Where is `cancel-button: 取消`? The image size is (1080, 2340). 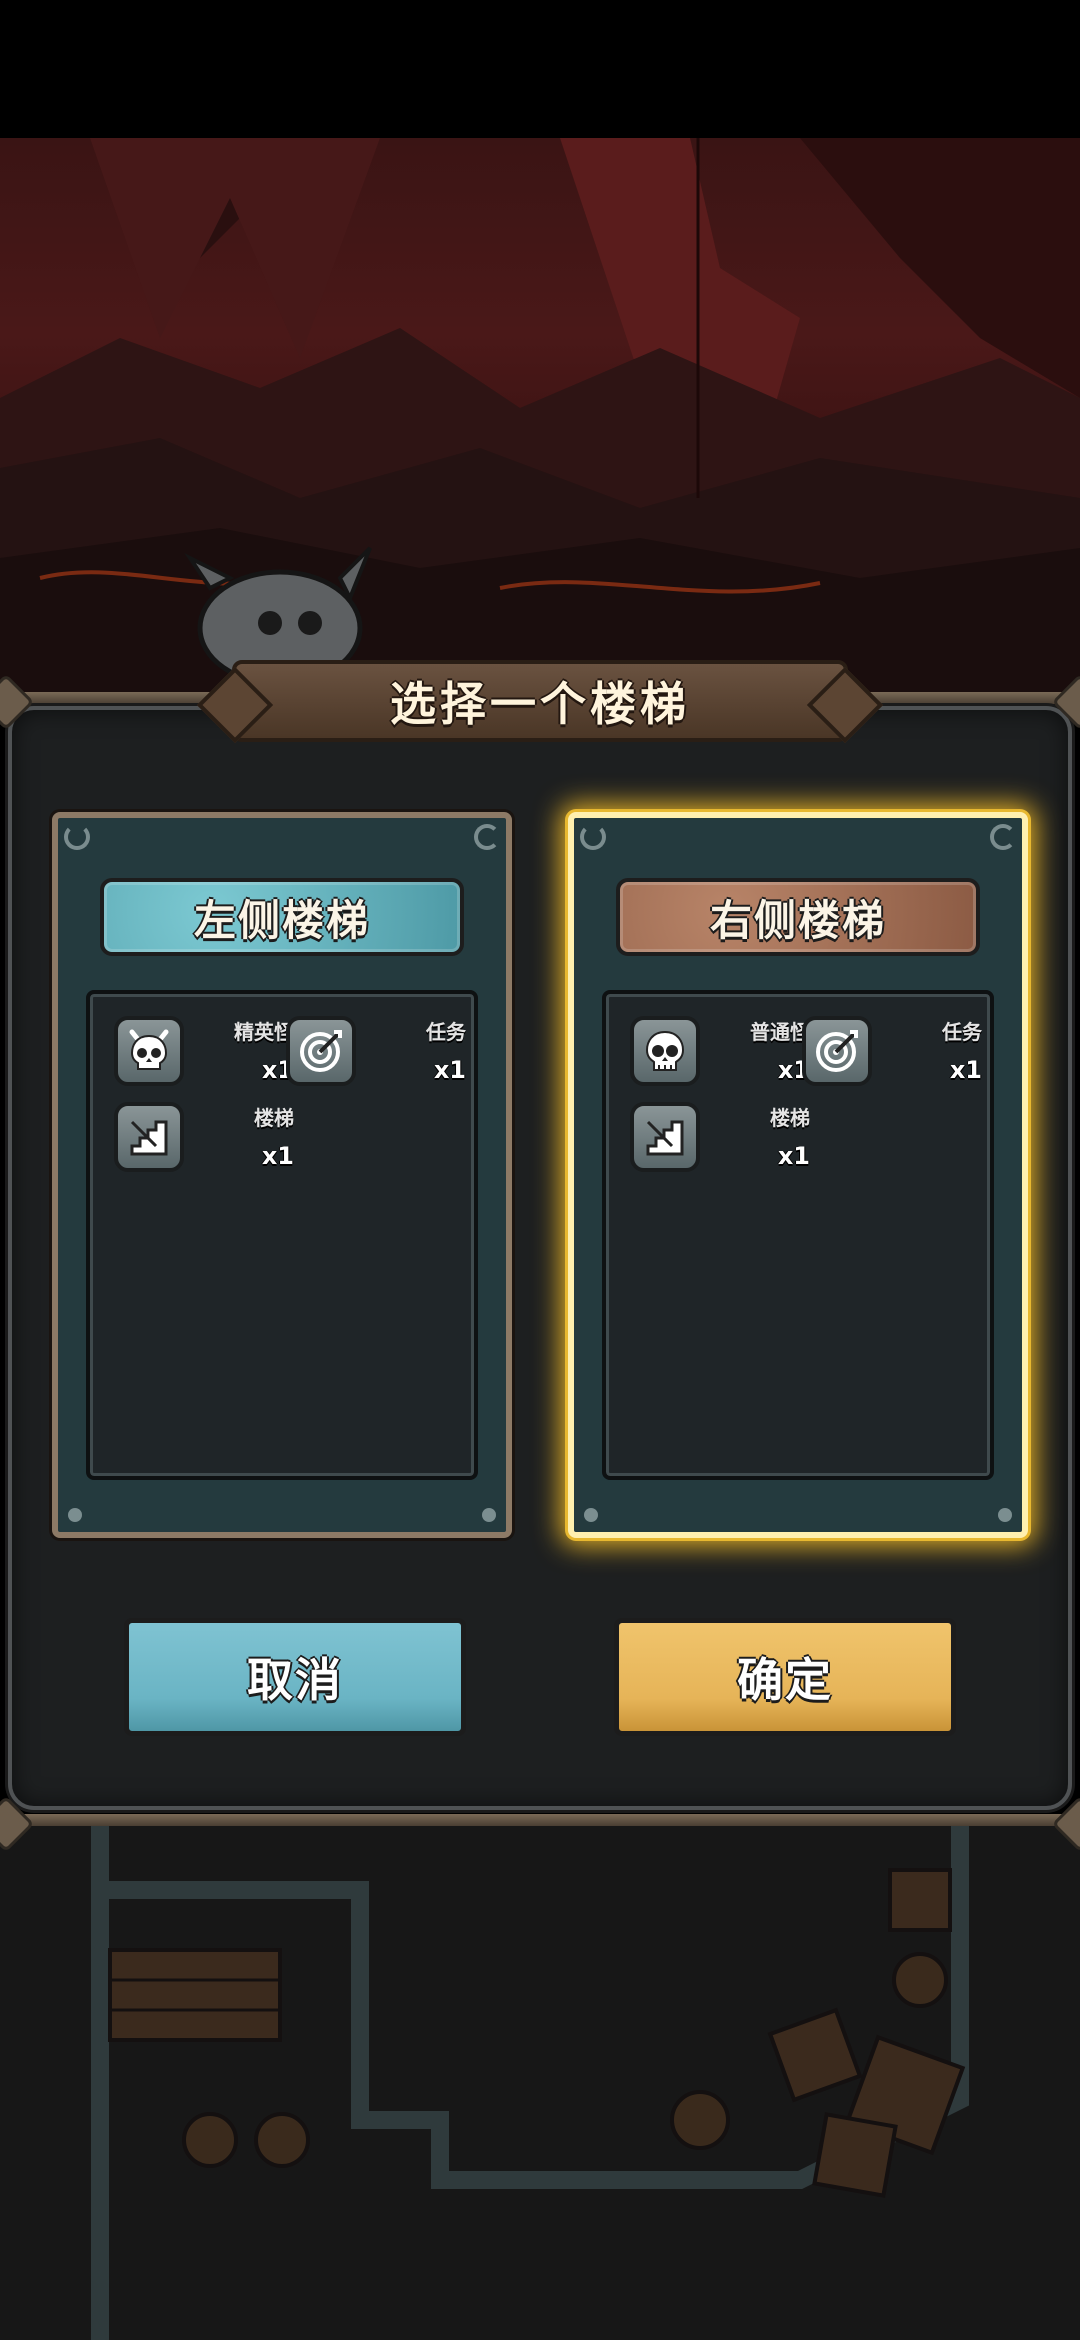
cancel-button: 取消 is located at coordinates (295, 1677).